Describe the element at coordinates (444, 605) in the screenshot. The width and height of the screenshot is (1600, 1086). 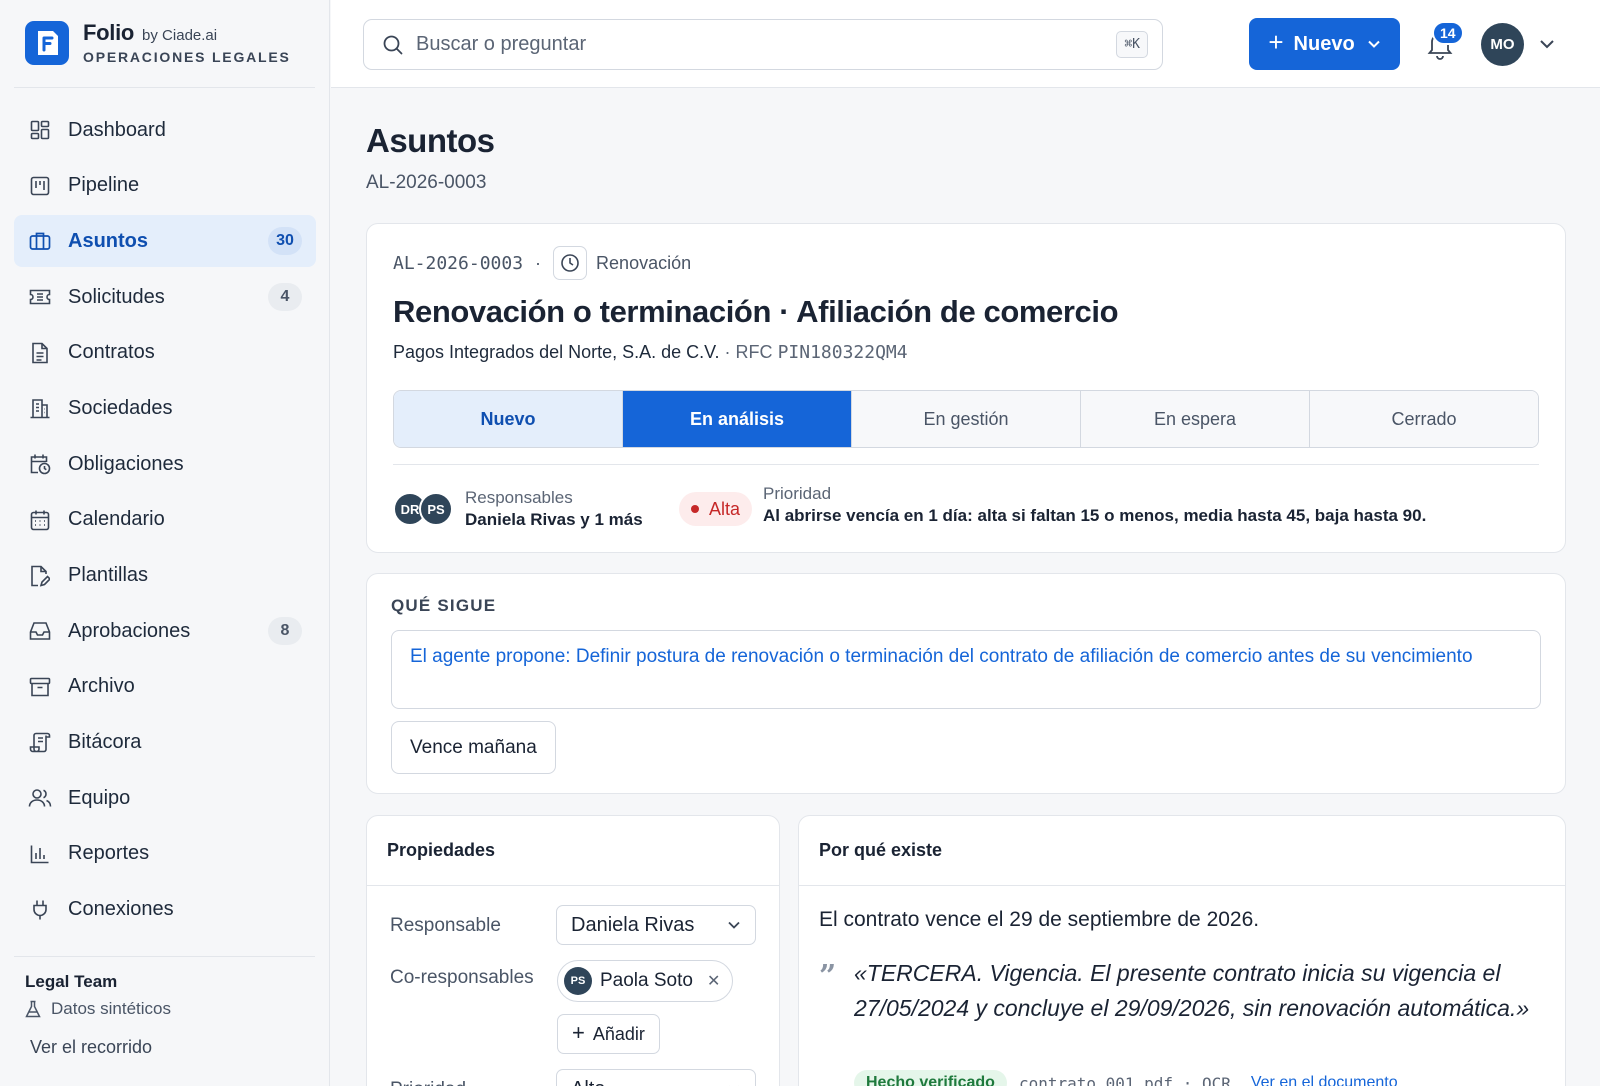
I see `section-label: QUÉ SIGUE` at that location.